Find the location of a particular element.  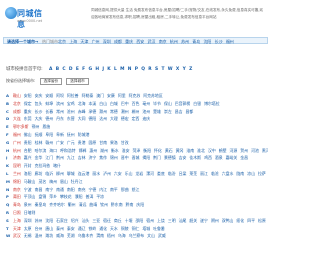

city-link: 沧州 is located at coordinates (71, 111).